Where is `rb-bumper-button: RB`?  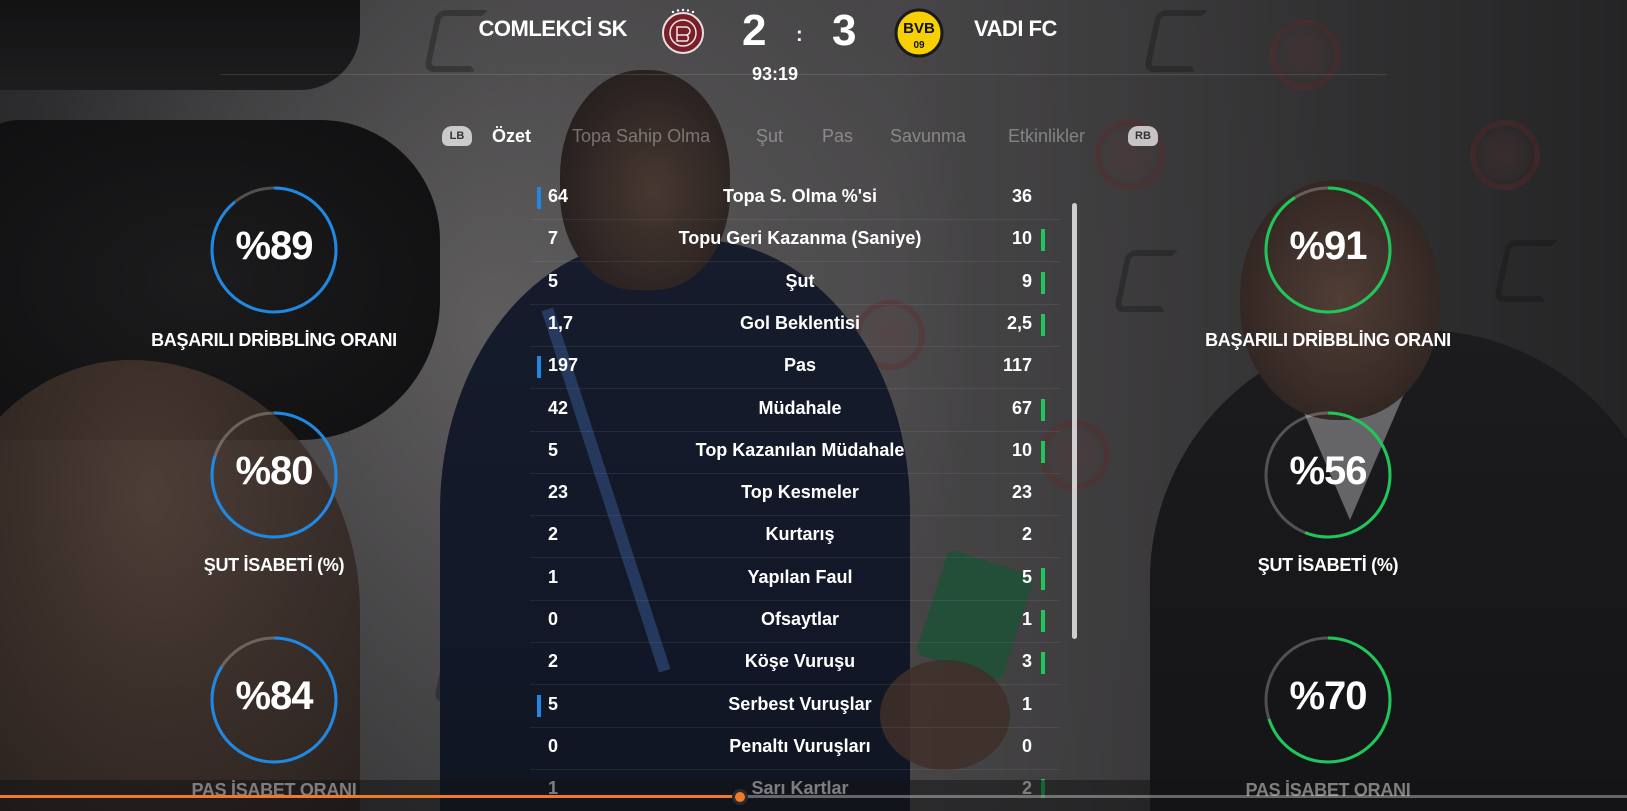 rb-bumper-button: RB is located at coordinates (1143, 136).